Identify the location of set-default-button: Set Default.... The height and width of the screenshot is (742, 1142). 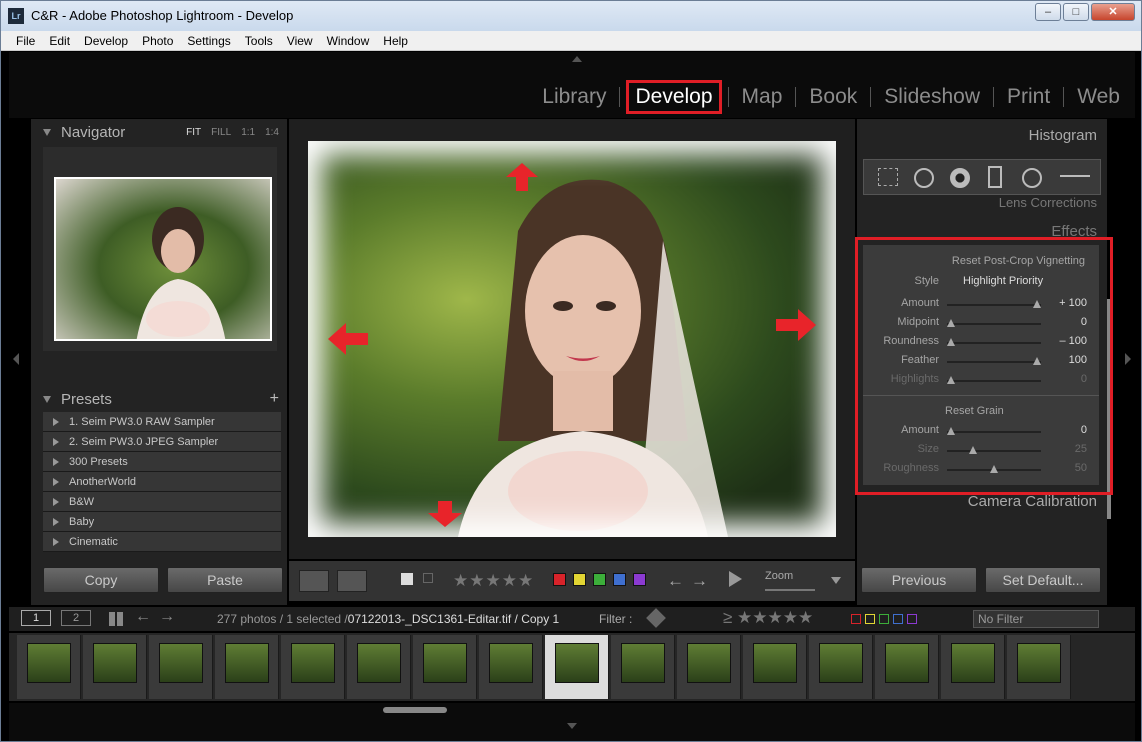
(1043, 580).